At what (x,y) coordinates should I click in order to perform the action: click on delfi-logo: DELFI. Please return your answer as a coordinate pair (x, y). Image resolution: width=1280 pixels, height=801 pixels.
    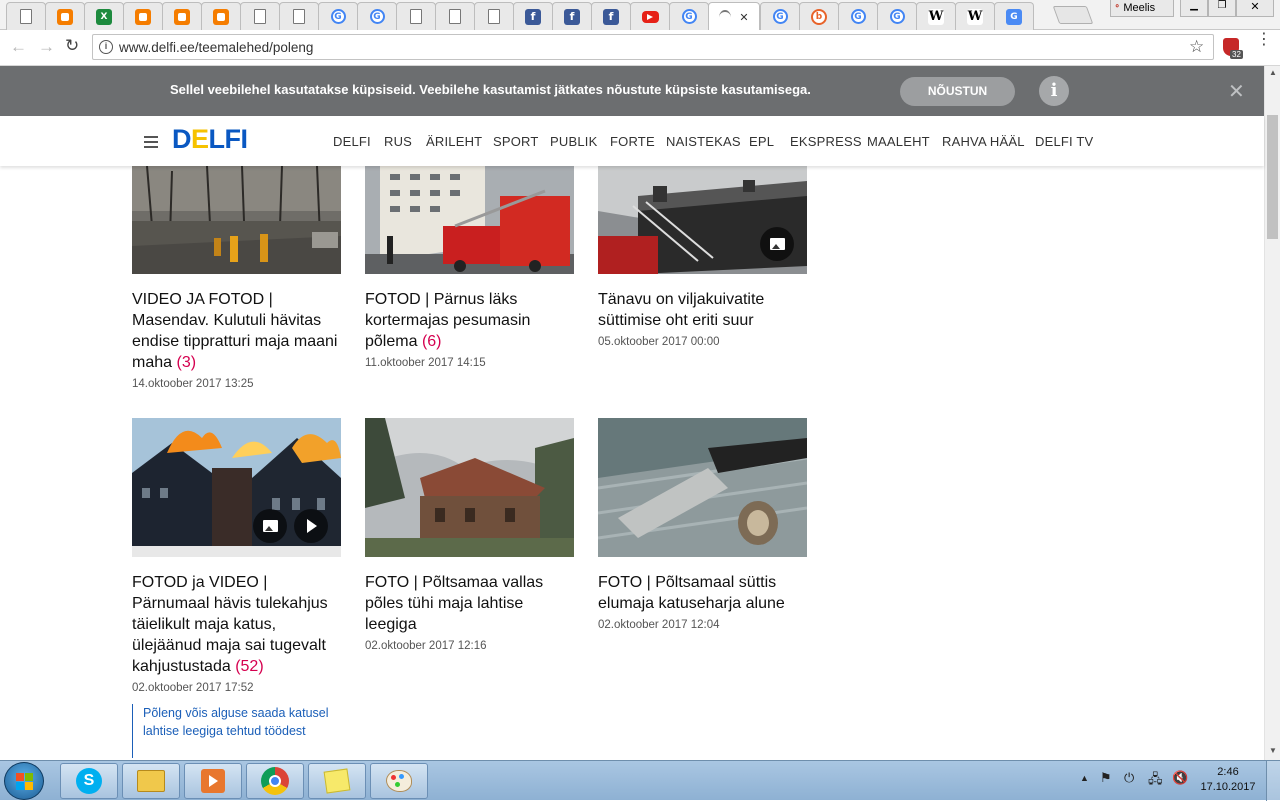
    Looking at the image, I should click on (210, 139).